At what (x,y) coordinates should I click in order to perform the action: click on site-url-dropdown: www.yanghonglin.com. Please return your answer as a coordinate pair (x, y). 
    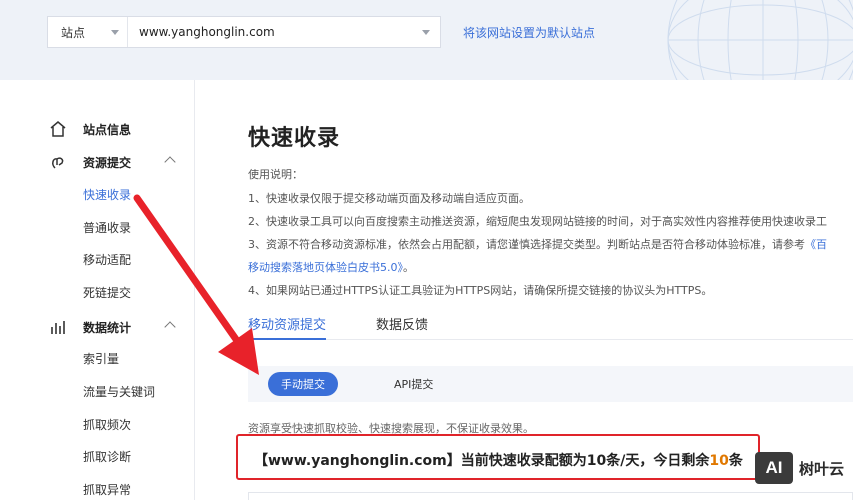
    Looking at the image, I should click on (284, 32).